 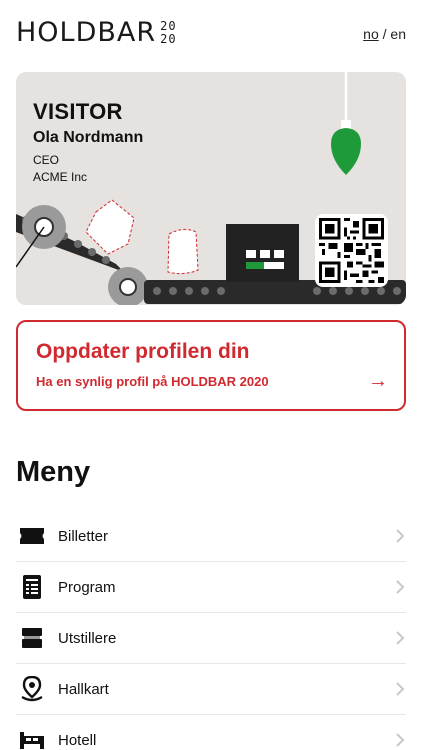 I want to click on exhibitor-booth-icon, so click(x=32, y=638).